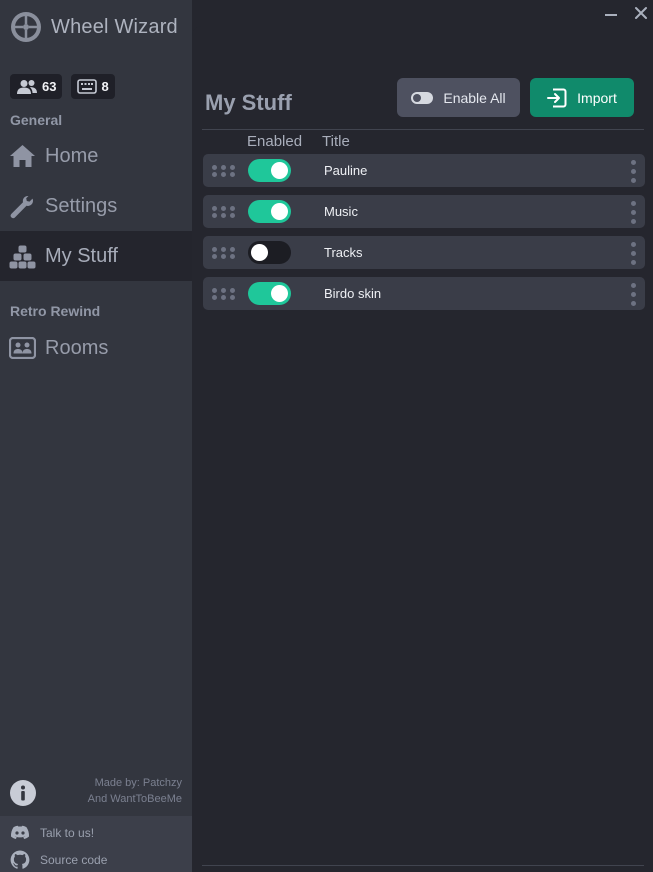 This screenshot has width=653, height=872. Describe the element at coordinates (49, 86) in the screenshot. I see `players-count: 63` at that location.